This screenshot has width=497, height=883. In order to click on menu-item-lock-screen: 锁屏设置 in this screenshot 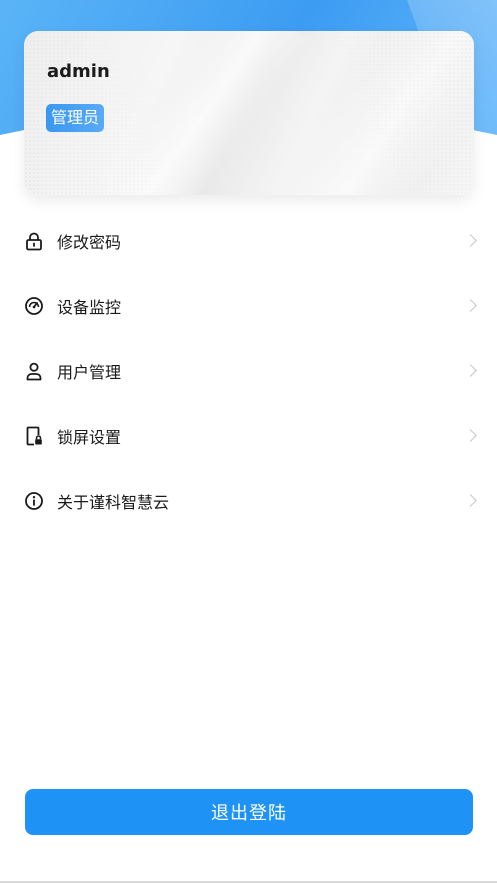, I will do `click(248, 435)`.